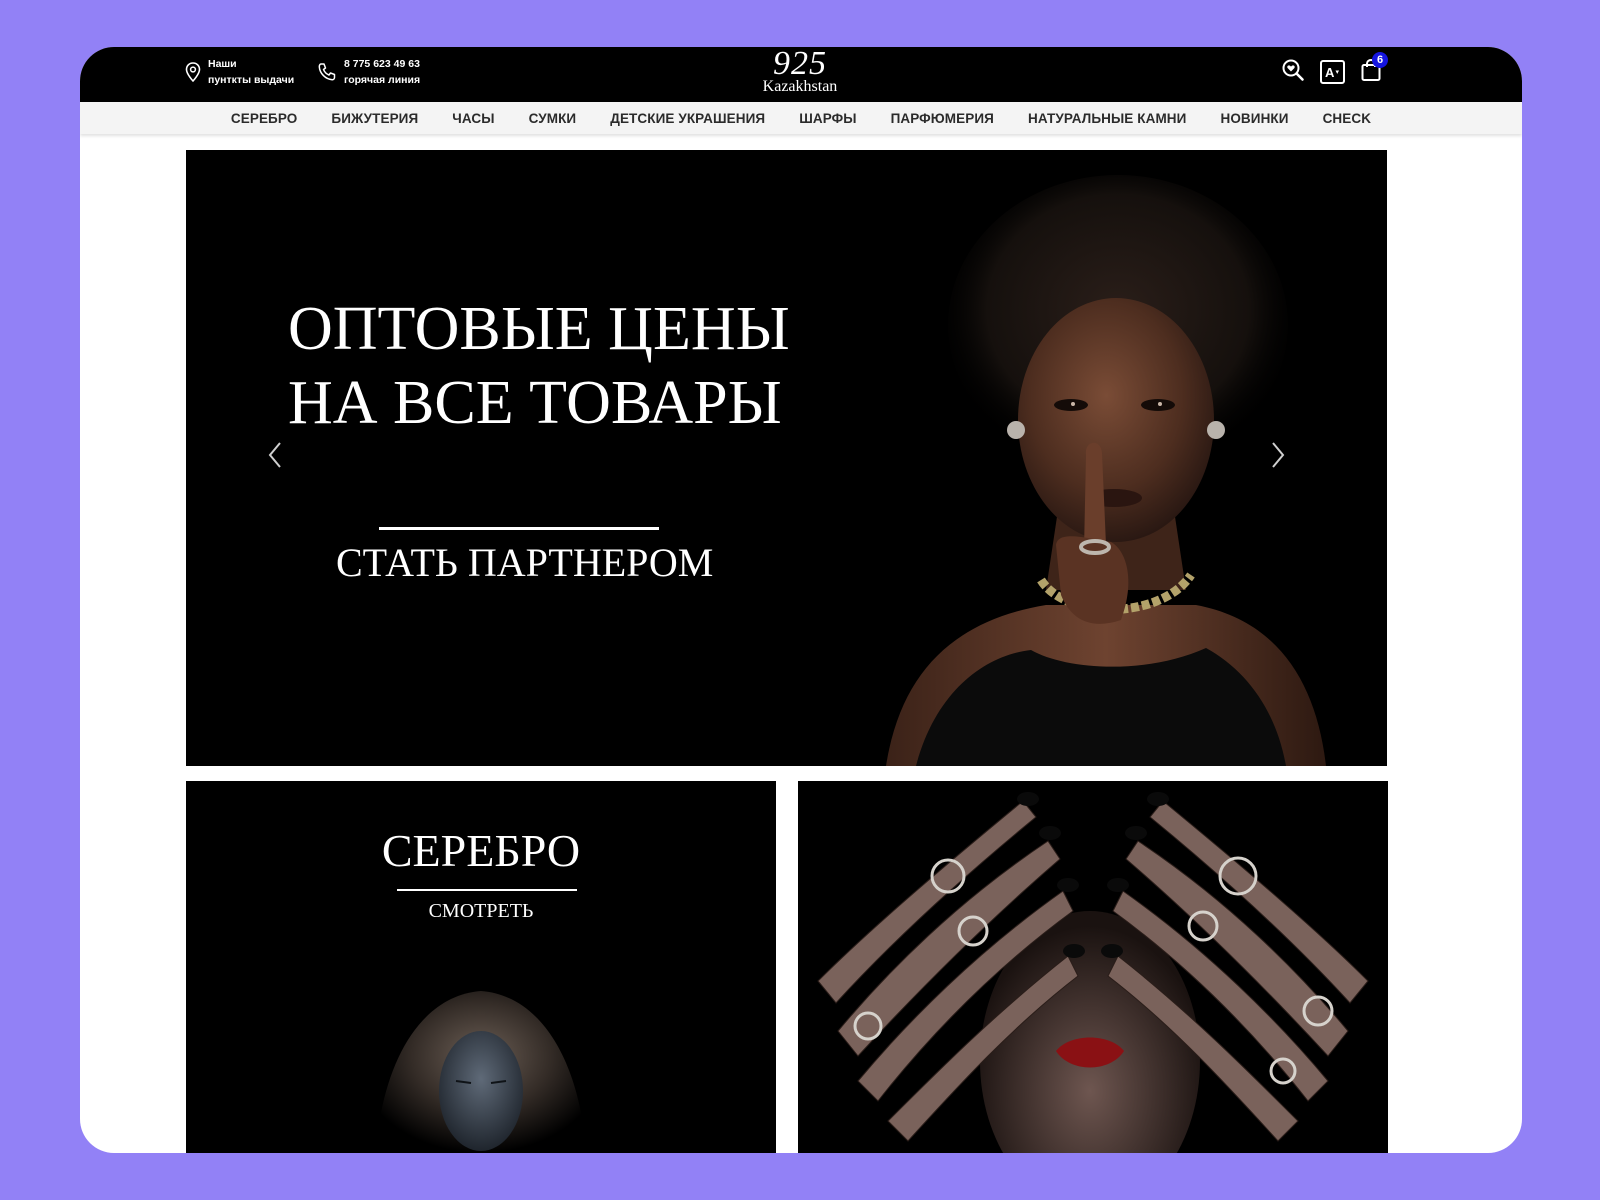 The image size is (1600, 1200). What do you see at coordinates (1093, 972) in the screenshot?
I see `hands-rings-photo` at bounding box center [1093, 972].